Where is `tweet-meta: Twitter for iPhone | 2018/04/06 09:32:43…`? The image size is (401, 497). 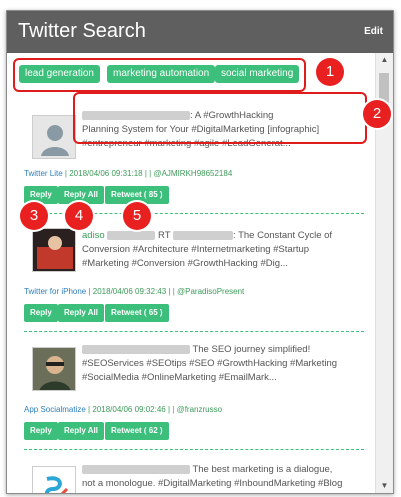 tweet-meta: Twitter for iPhone | 2018/04/06 09:32:43… is located at coordinates (134, 291).